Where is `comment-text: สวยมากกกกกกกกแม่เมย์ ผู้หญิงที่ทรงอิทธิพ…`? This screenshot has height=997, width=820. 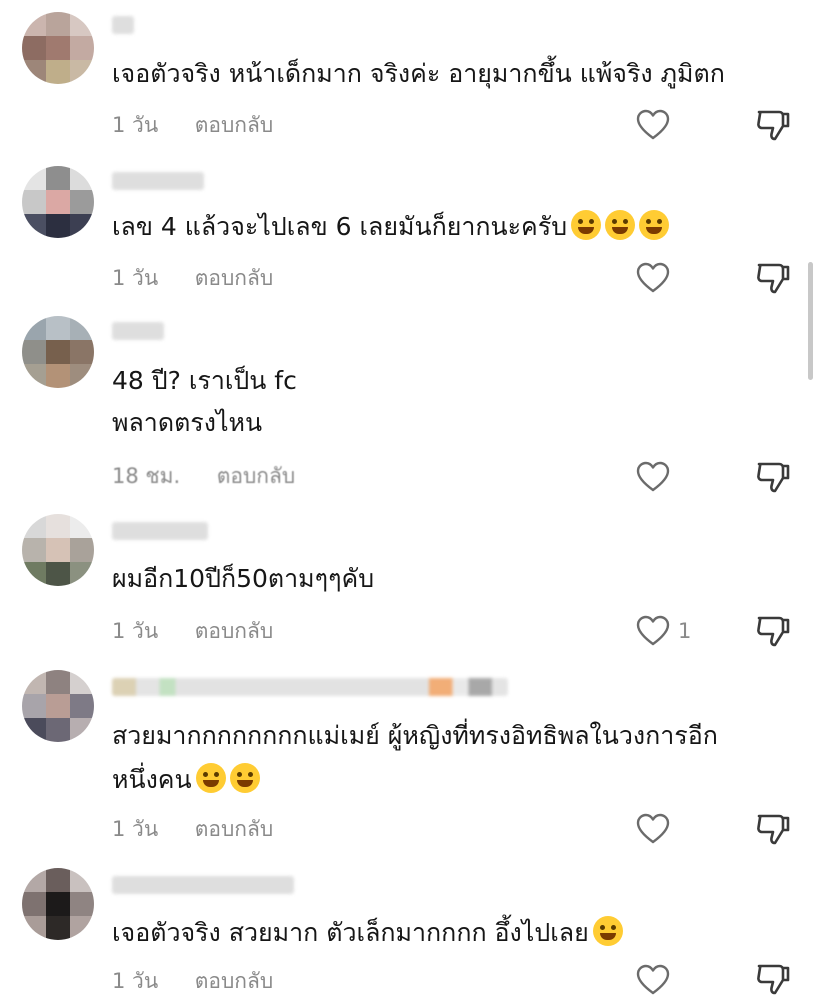 comment-text: สวยมากกกกกกกกแม่เมย์ ผู้หญิงที่ทรงอิทธิพ… is located at coordinates (415, 757).